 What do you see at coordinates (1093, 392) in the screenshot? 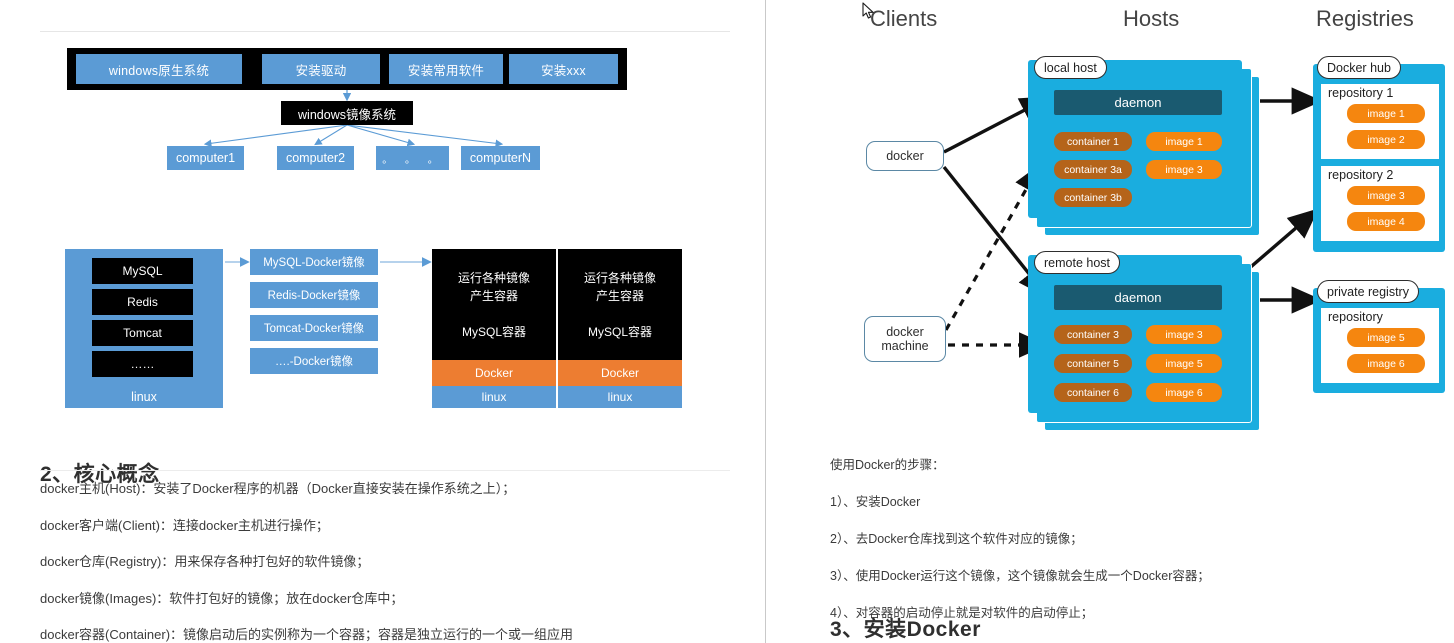
I see `host-remote-container-6: container 6` at bounding box center [1093, 392].